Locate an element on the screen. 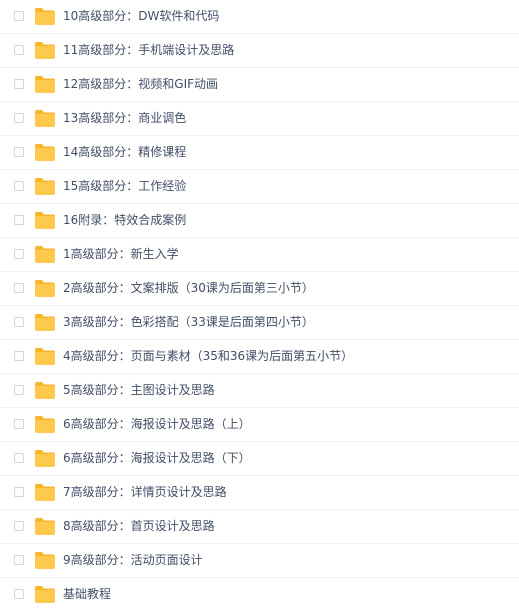 This screenshot has width=519, height=614. folder-name: 6高级部分：海报设计及思路（上） is located at coordinates (157, 424).